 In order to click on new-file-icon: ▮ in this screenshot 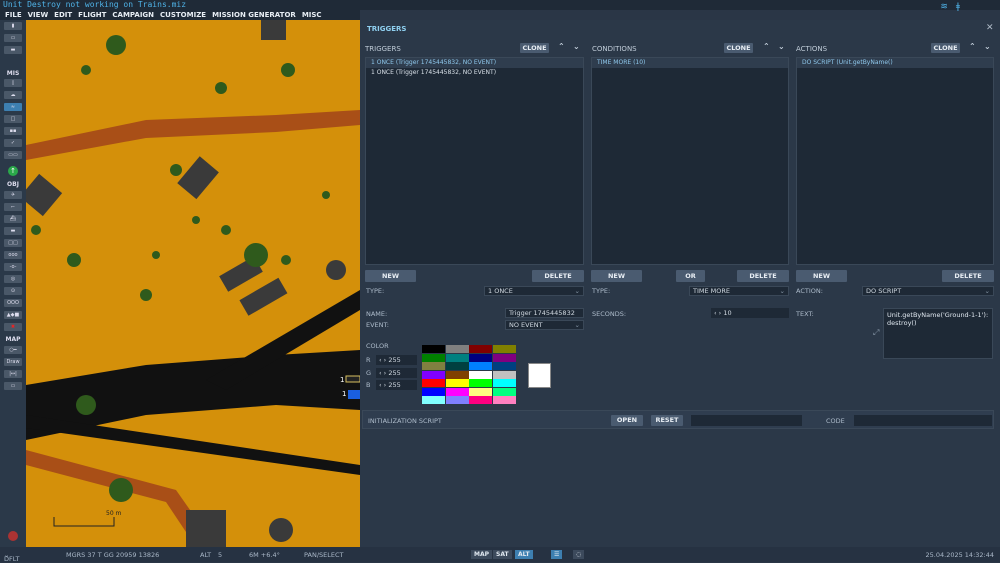, I will do `click(13, 26)`.